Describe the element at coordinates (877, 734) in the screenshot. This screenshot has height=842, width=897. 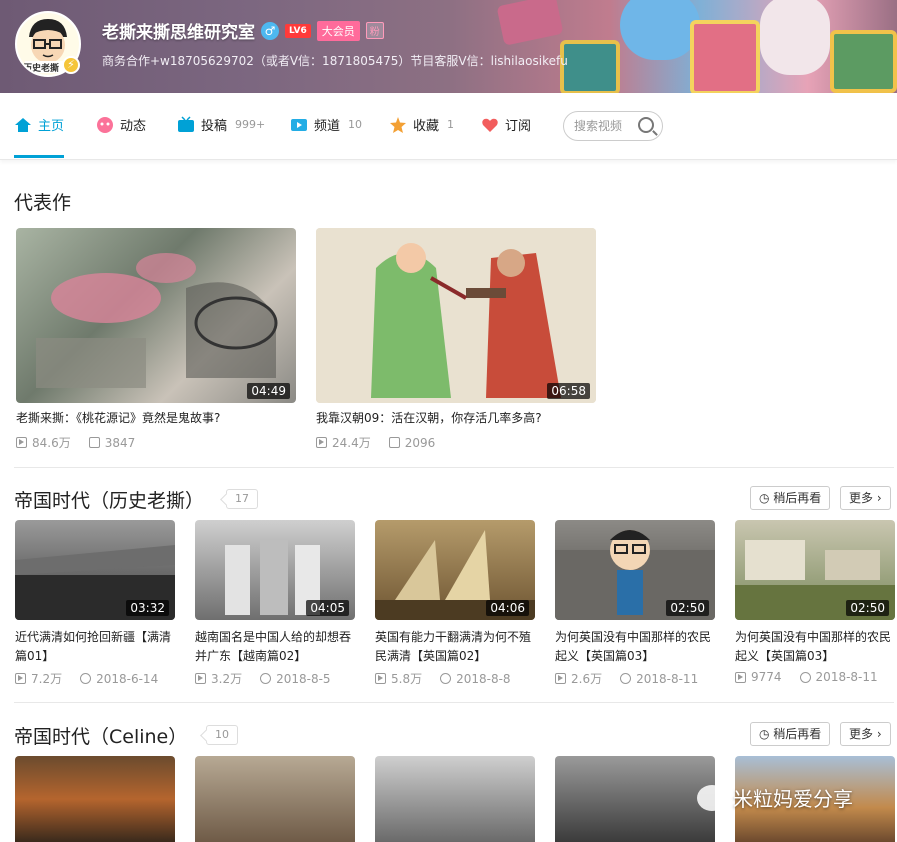
I see `chevron-right-icon: ›` at that location.